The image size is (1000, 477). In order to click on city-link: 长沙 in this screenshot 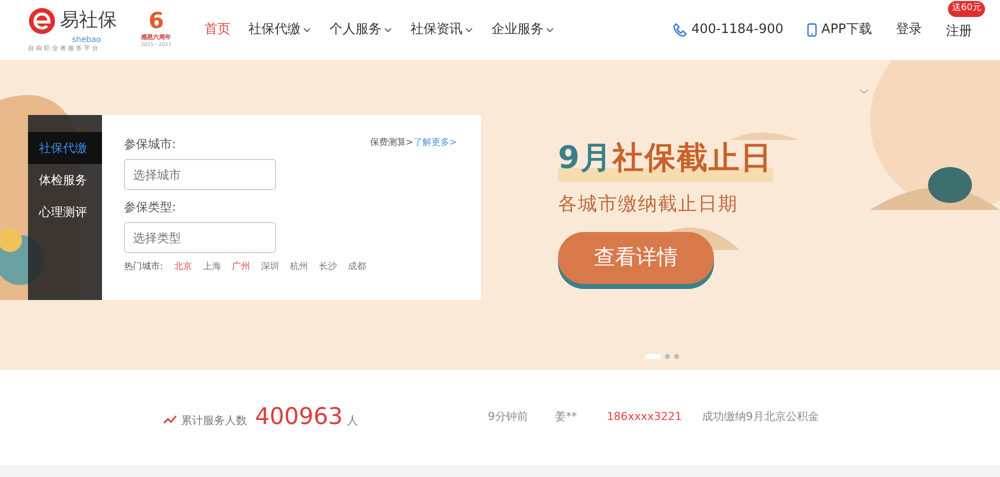, I will do `click(328, 267)`.